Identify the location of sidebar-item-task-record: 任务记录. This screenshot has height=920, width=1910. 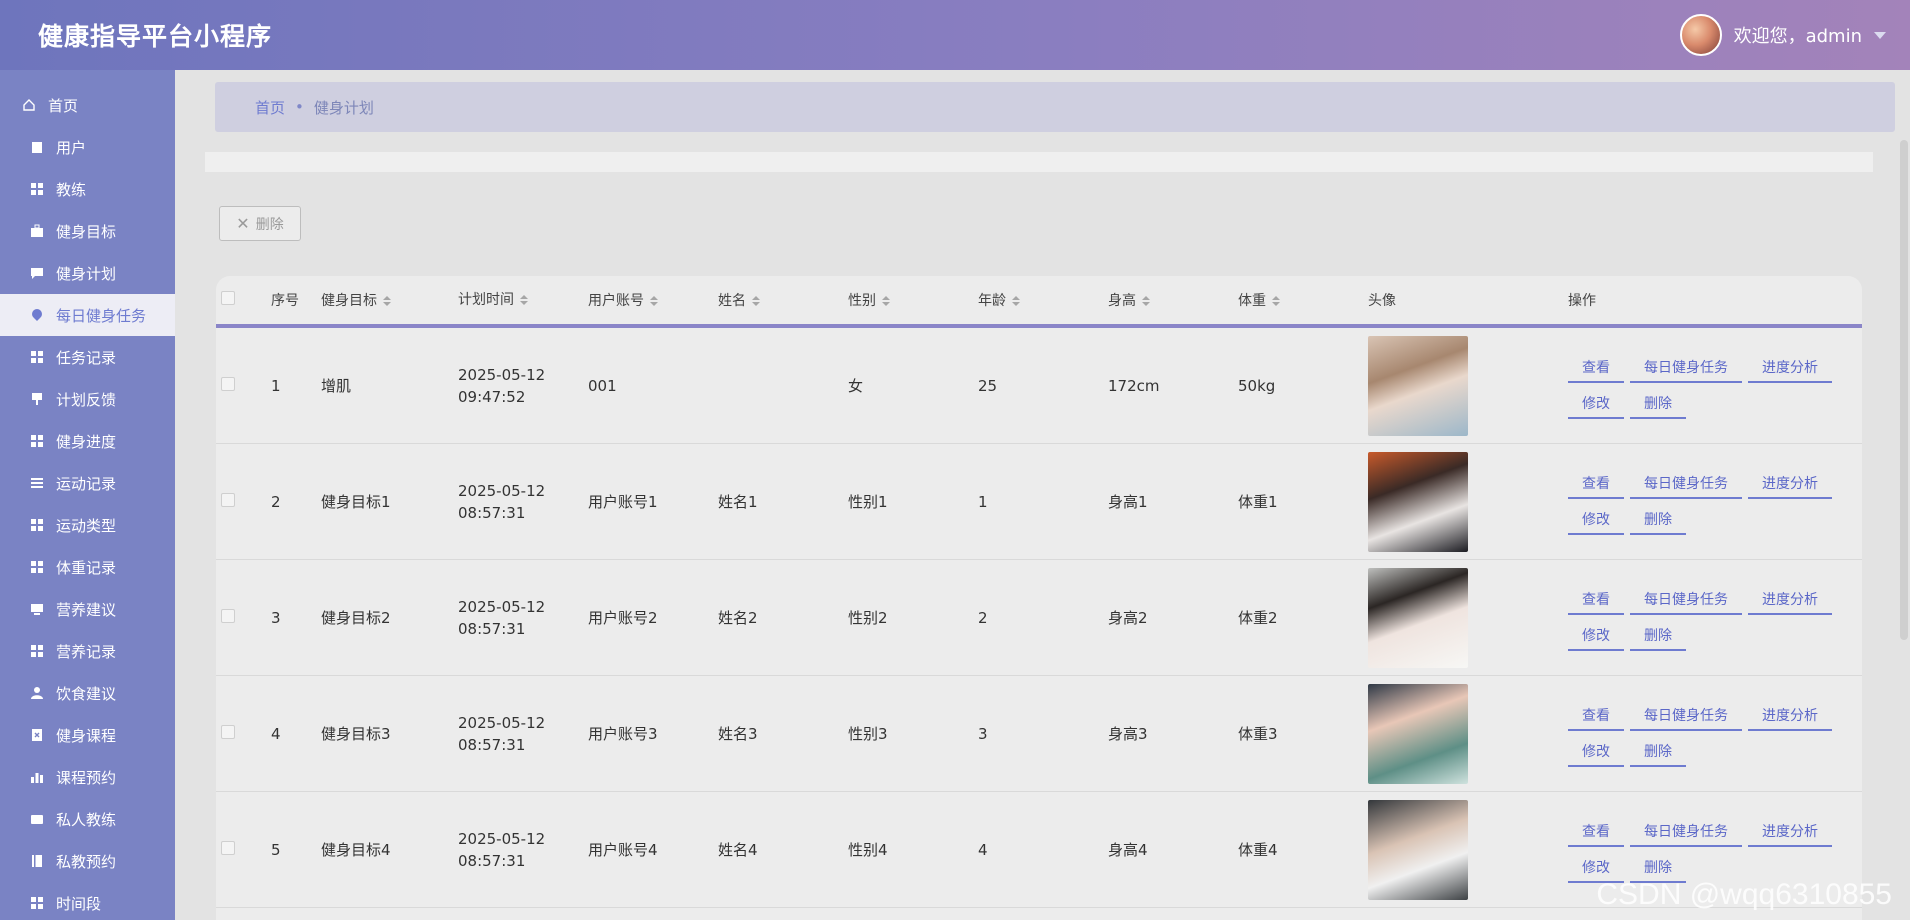
(87, 357).